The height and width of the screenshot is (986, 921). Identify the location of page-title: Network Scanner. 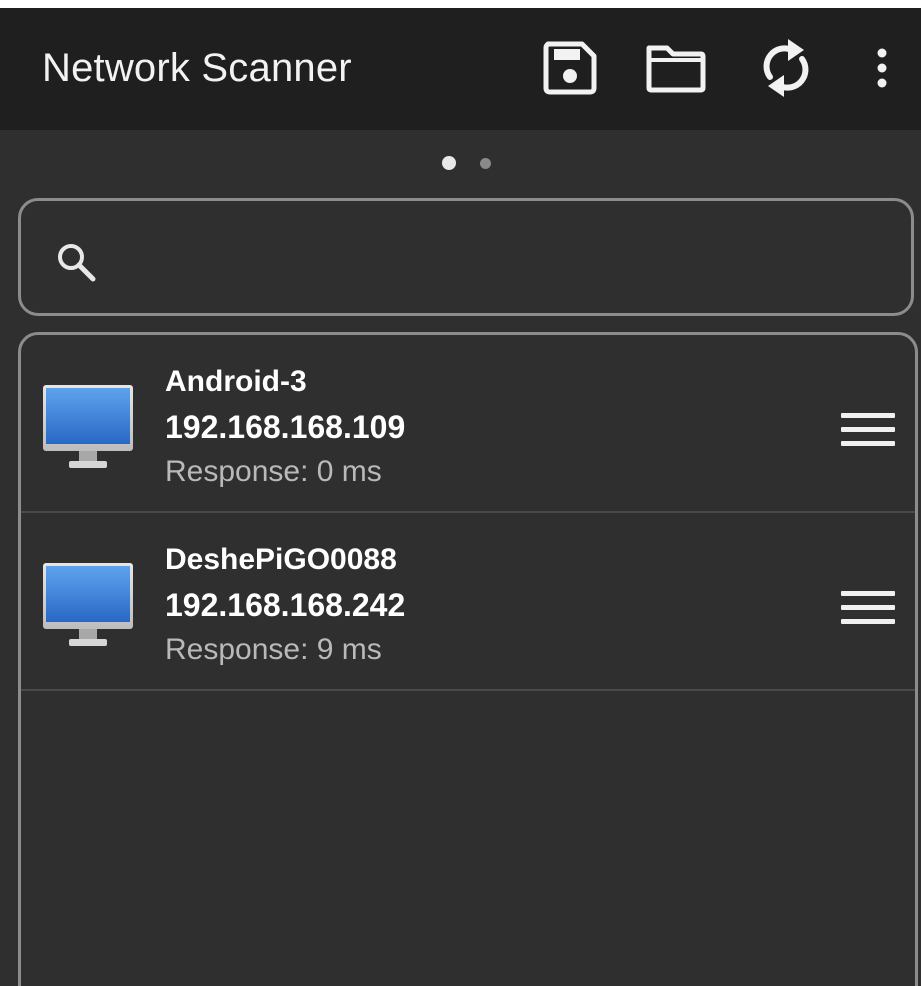
(197, 68).